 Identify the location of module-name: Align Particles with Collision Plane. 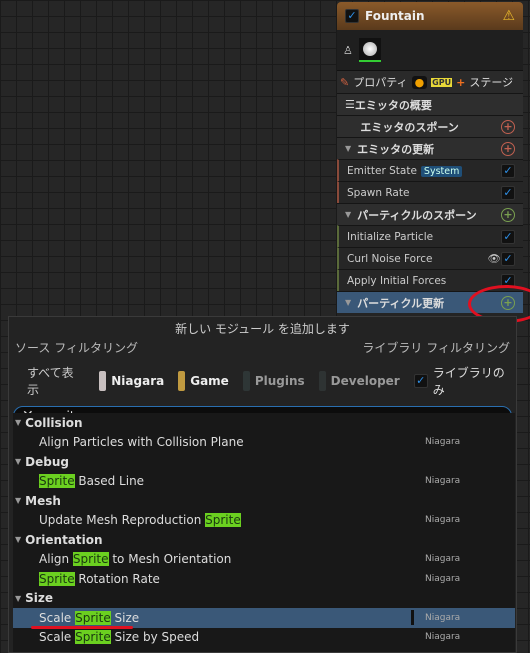
(232, 442).